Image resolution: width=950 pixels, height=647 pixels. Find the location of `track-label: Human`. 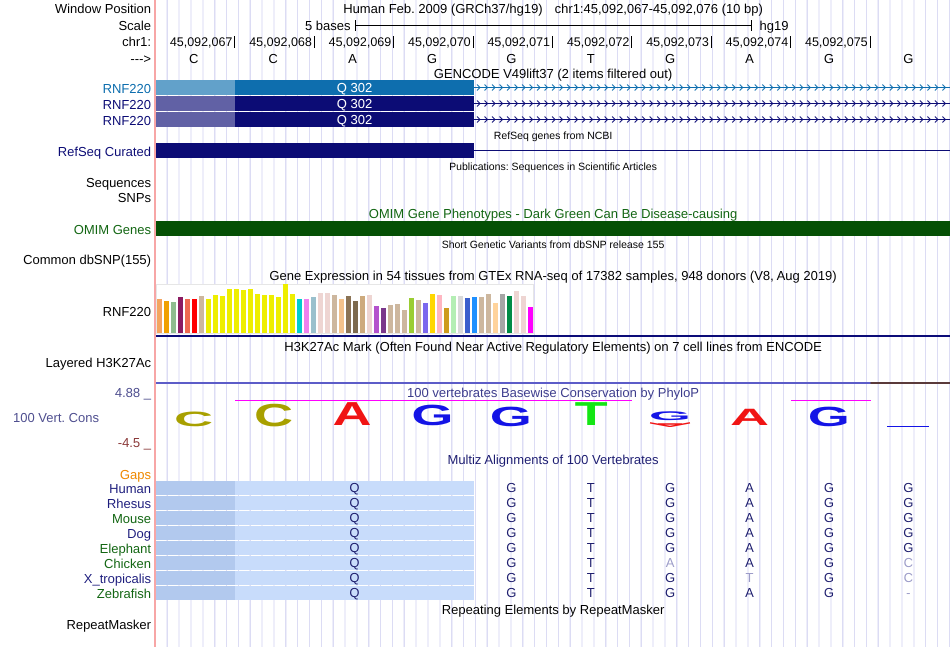

track-label: Human is located at coordinates (131, 488).